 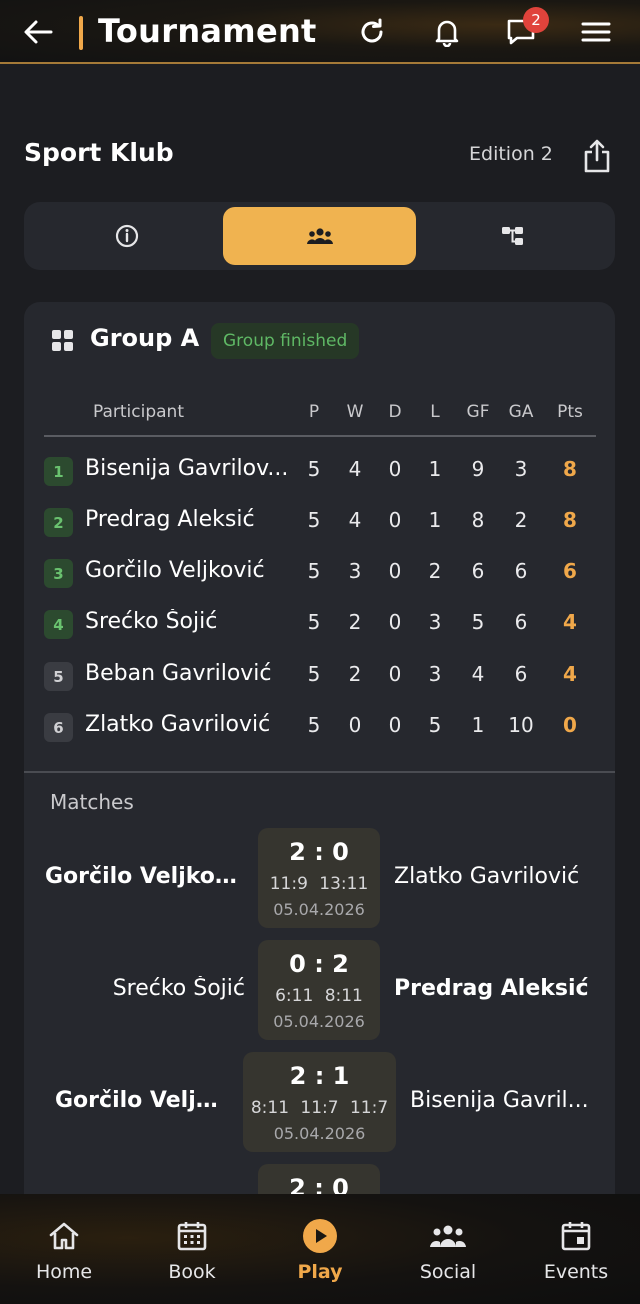 What do you see at coordinates (207, 31) in the screenshot?
I see `page-title: Tournament` at bounding box center [207, 31].